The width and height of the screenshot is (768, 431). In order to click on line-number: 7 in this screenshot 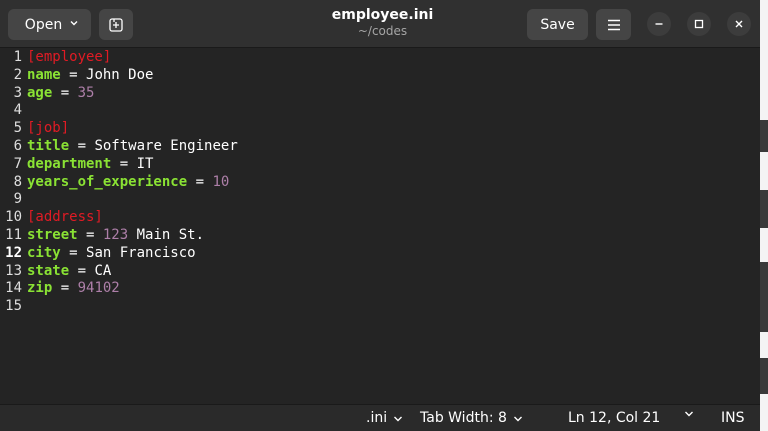, I will do `click(17, 163)`.